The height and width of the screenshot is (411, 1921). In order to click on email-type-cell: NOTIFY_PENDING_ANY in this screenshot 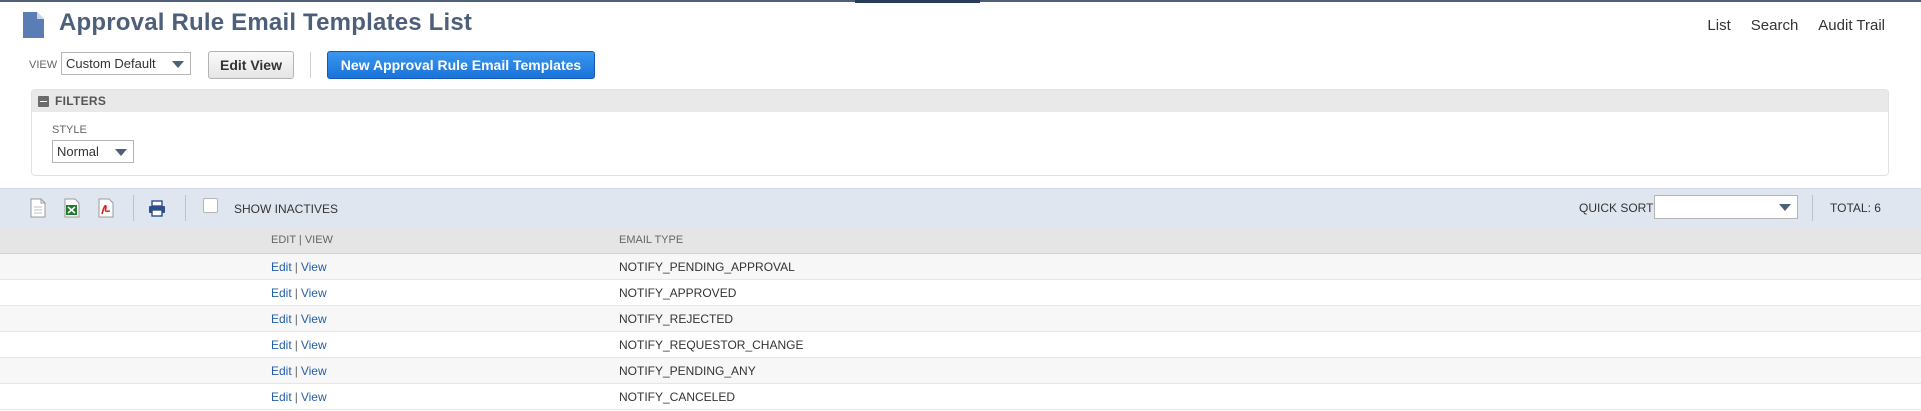, I will do `click(687, 371)`.